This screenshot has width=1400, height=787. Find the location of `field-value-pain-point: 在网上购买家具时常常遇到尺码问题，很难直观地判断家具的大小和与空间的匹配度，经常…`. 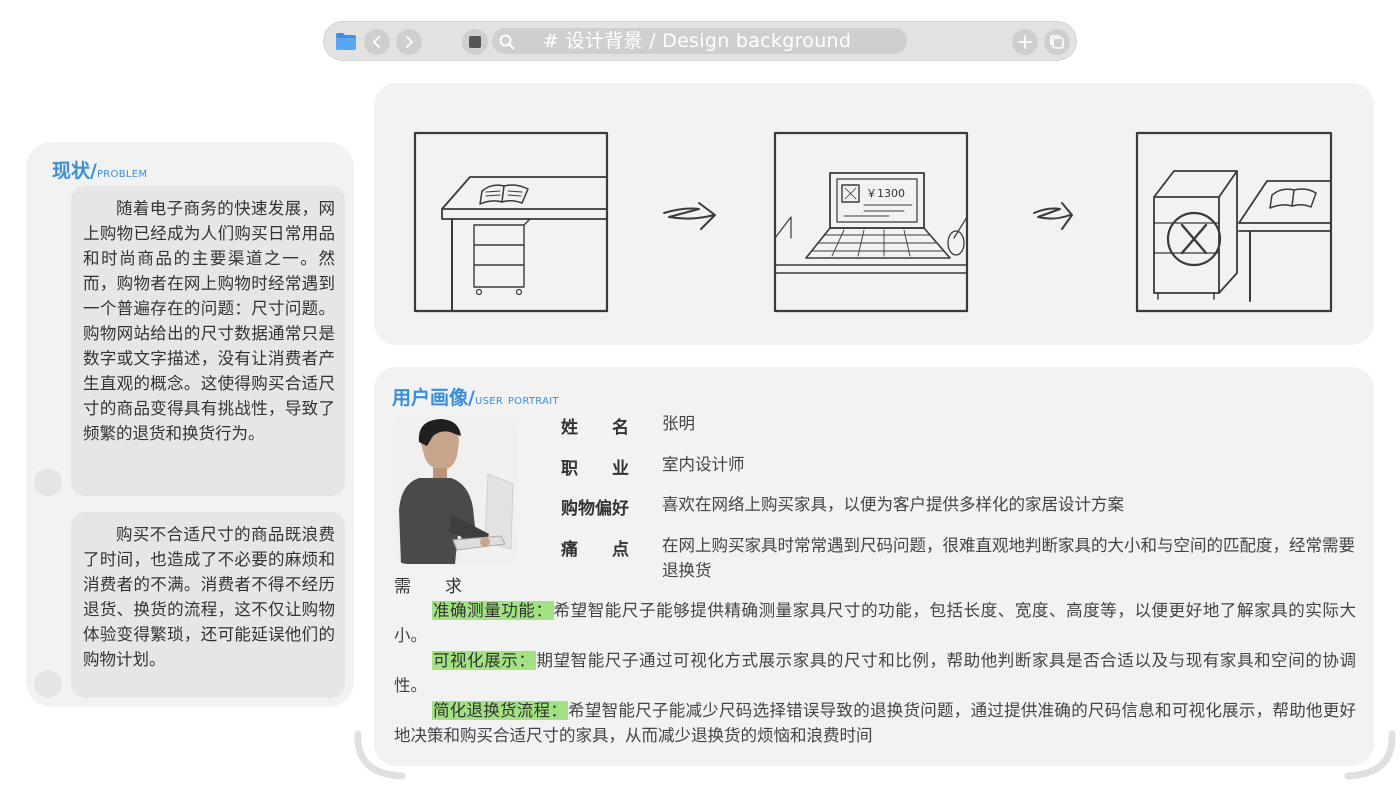

field-value-pain-point: 在网上购买家具时常常遇到尺码问题，很难直观地判断家具的大小和与空间的匹配度，经常… is located at coordinates (1008, 558).